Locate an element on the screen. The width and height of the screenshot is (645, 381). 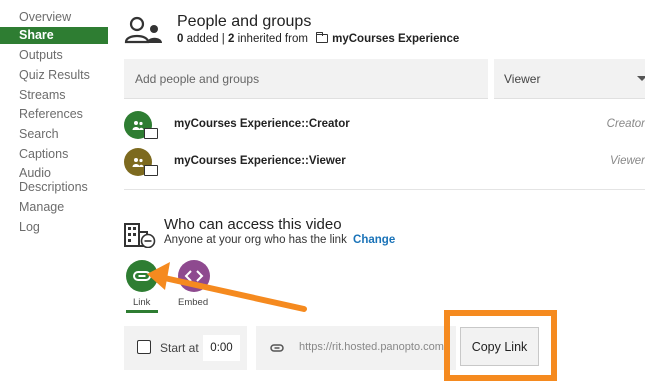
group-name: myCourses Experience::Viewer is located at coordinates (260, 161).